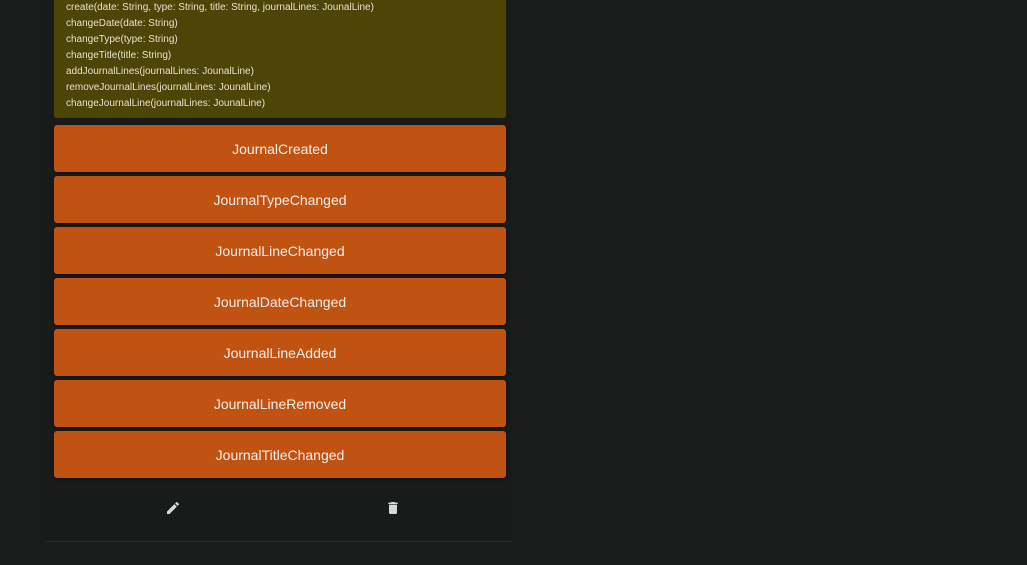 The width and height of the screenshot is (1027, 565). Describe the element at coordinates (280, 250) in the screenshot. I see `event-journal-line-changed: JournalLineChanged` at that location.